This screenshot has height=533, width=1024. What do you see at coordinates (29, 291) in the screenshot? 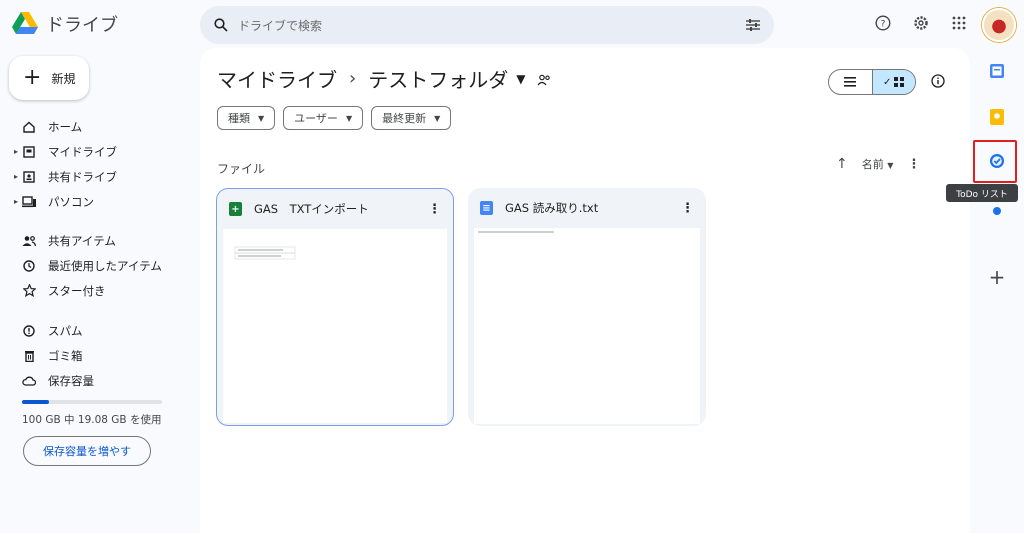
I see `star-icon` at bounding box center [29, 291].